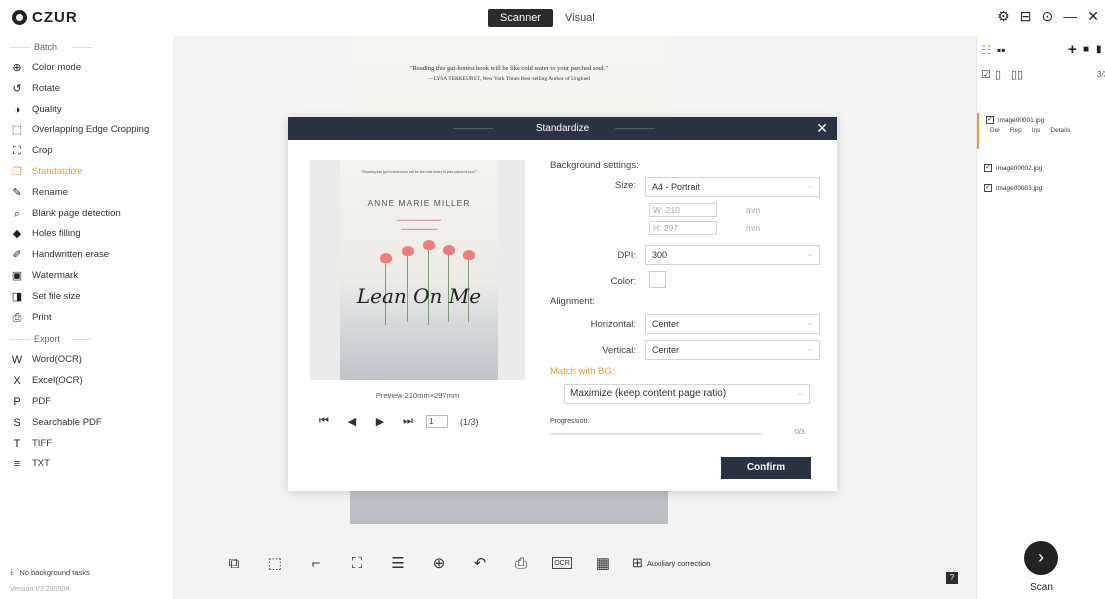 Image resolution: width=1105 pixels, height=599 pixels. What do you see at coordinates (1060, 133) in the screenshot?
I see `details-action: Details` at bounding box center [1060, 133].